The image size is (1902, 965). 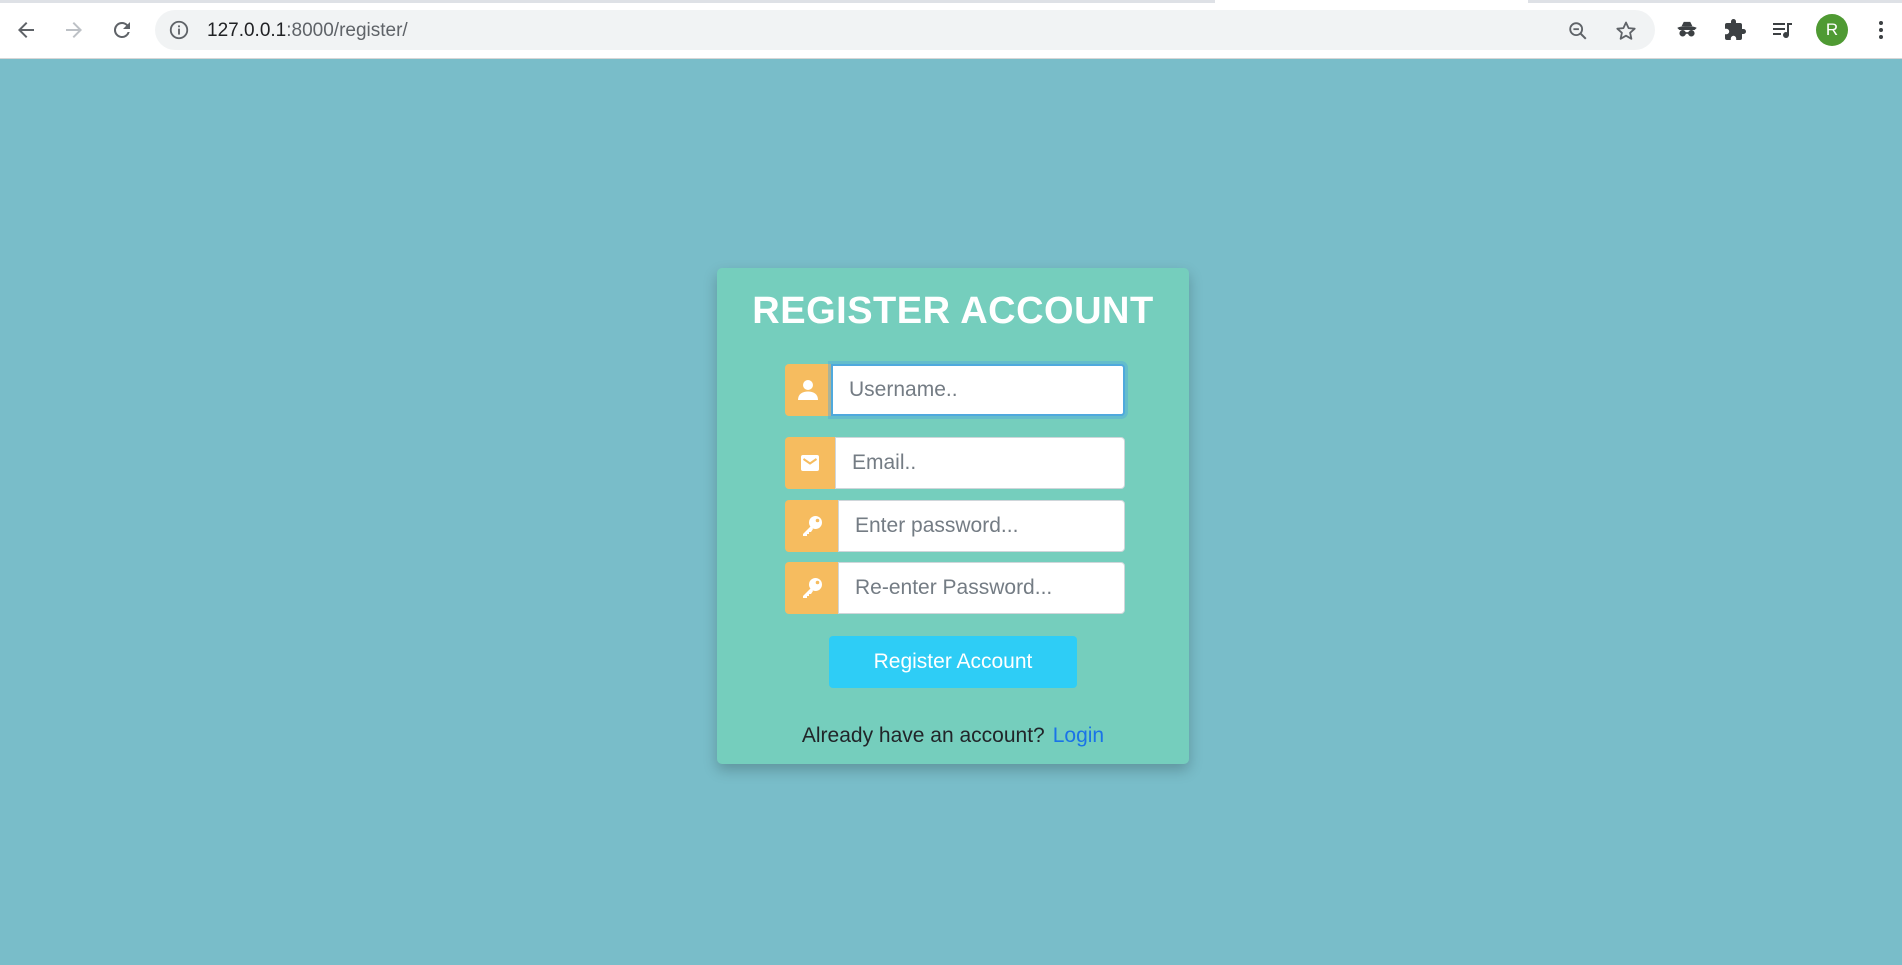 I want to click on media-queue-icon, so click(x=1783, y=30).